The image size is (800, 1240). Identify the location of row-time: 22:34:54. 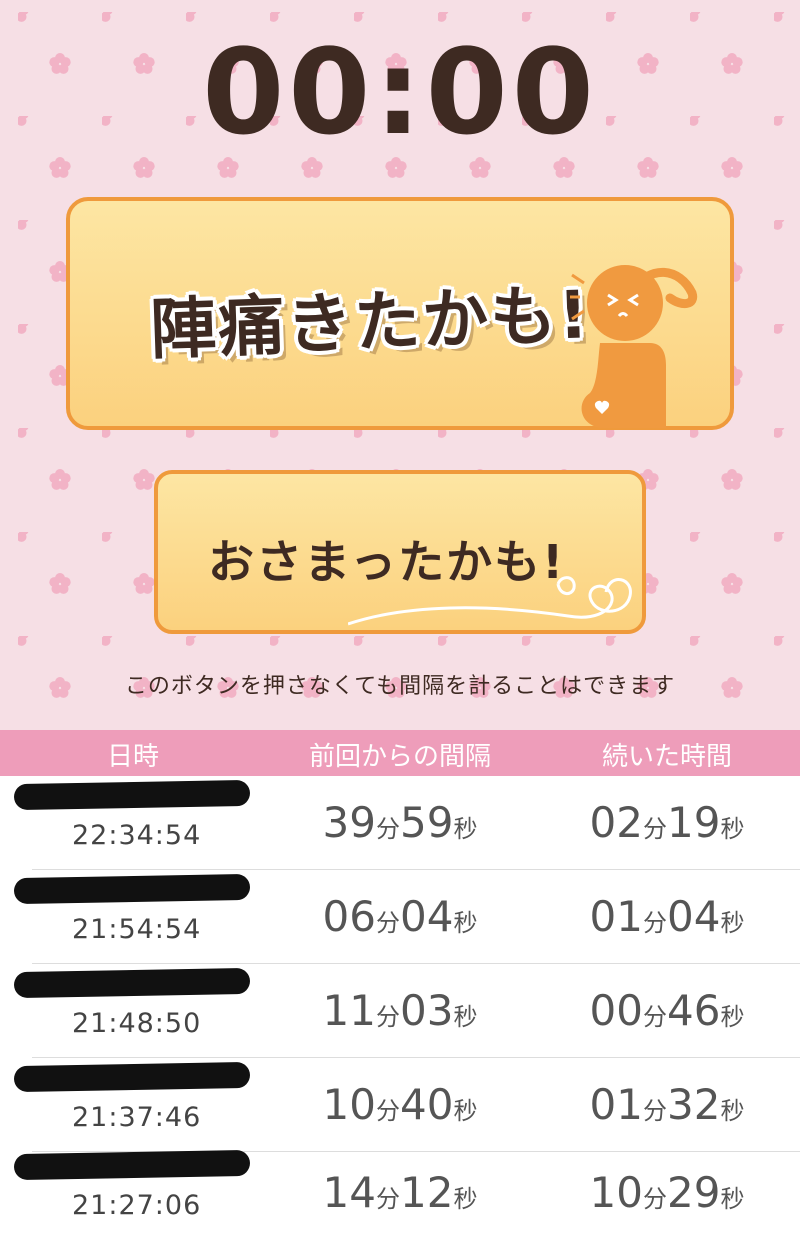
(137, 835).